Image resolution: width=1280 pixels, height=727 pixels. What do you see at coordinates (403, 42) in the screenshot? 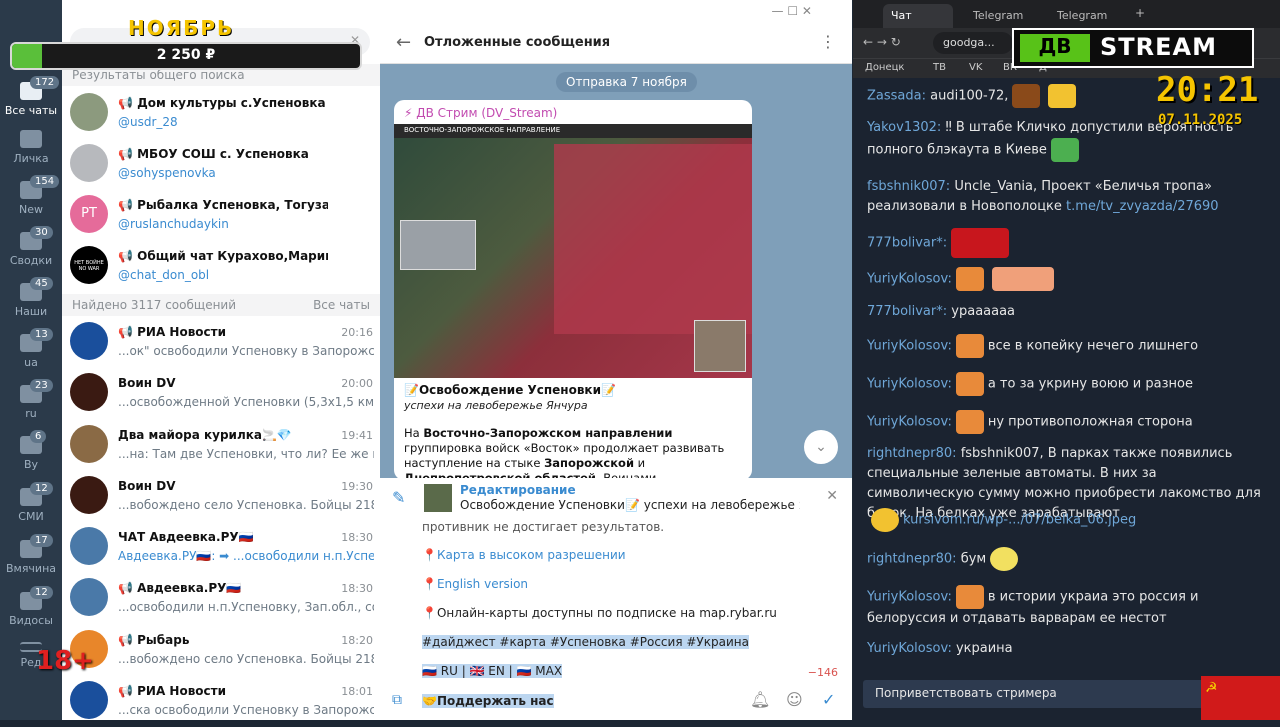
I see `back-arrow-icon: ←` at bounding box center [403, 42].